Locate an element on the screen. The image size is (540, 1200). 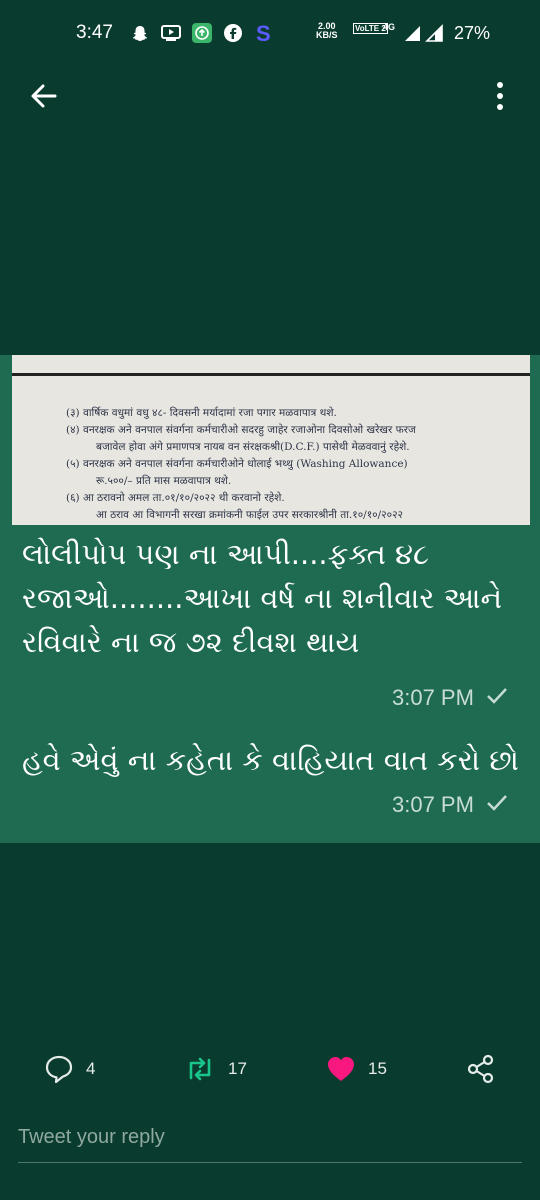
status-bar: 3:47 S 2.00 KB/S VoLTE 2 4G 27% is located at coordinates (270, 35).